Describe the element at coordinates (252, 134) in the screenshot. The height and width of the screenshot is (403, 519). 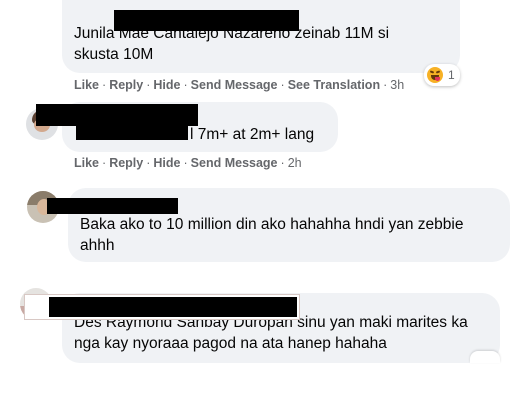
I see `comment-2-text: l 7m+ at 2m+ lang` at that location.